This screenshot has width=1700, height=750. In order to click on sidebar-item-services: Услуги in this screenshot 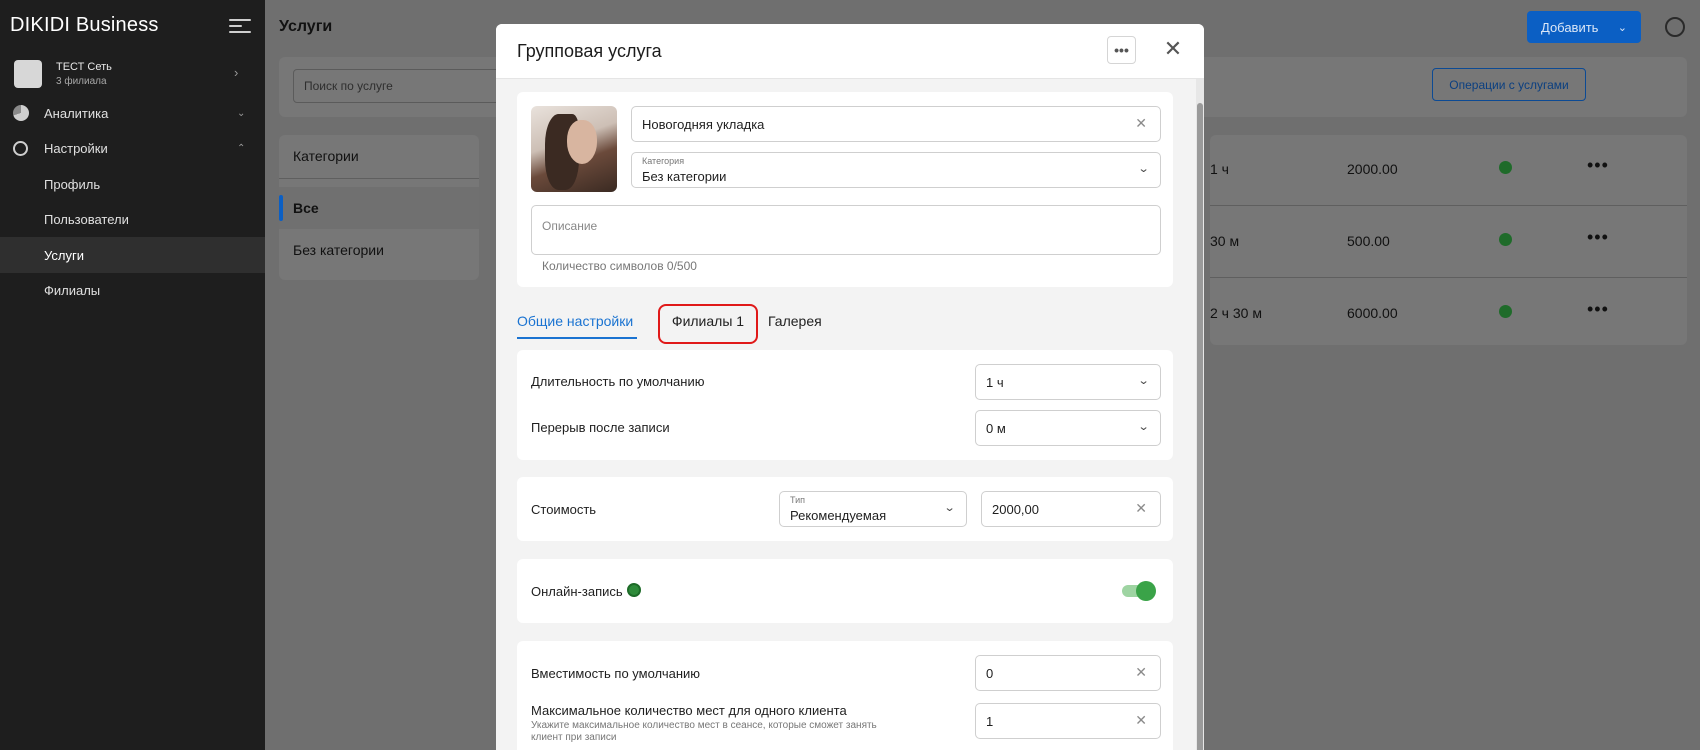, I will do `click(132, 255)`.